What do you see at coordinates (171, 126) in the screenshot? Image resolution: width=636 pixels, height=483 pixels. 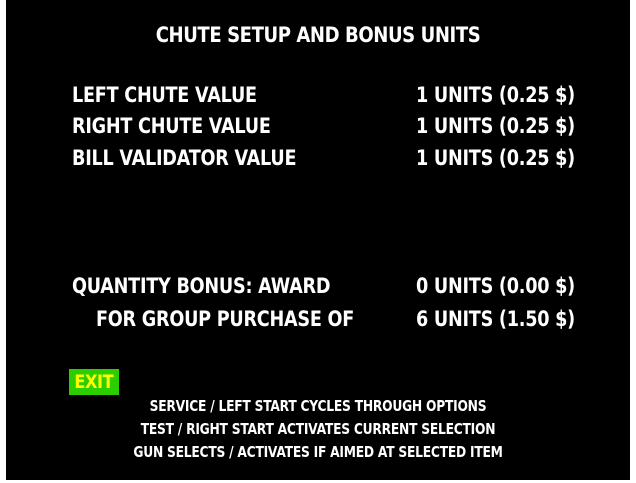 I see `right-chute-value-option: RIGHT CHUTE VALUE` at bounding box center [171, 126].